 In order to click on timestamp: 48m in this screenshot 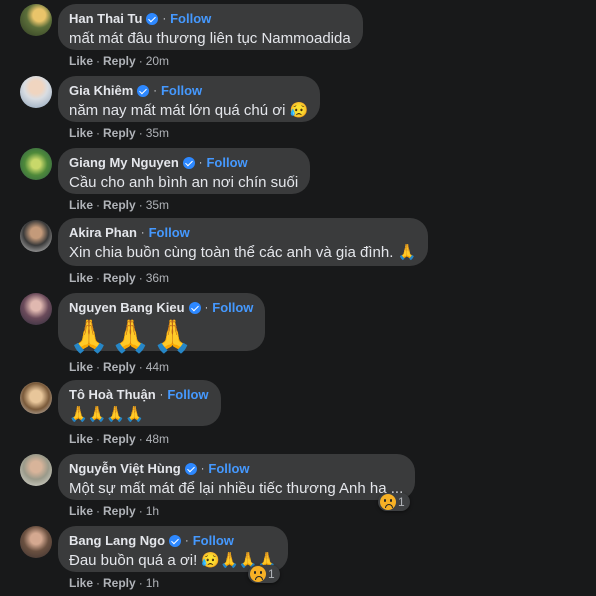, I will do `click(157, 439)`.